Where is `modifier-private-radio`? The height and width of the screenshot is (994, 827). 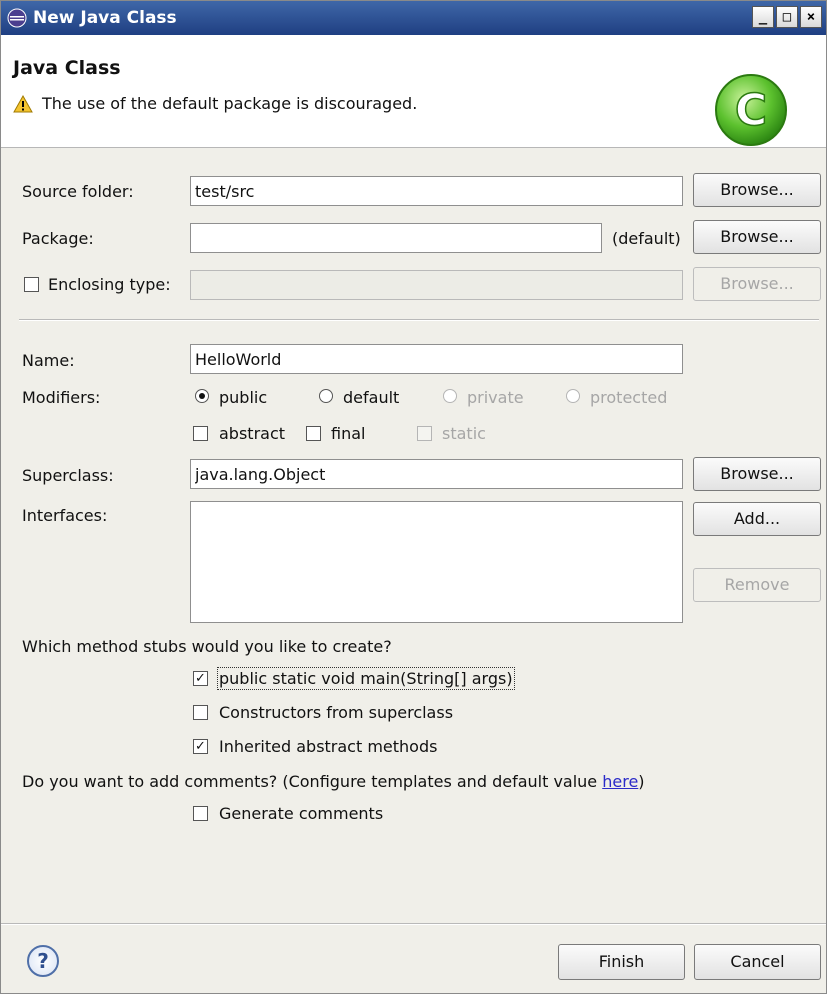
modifier-private-radio is located at coordinates (450, 396).